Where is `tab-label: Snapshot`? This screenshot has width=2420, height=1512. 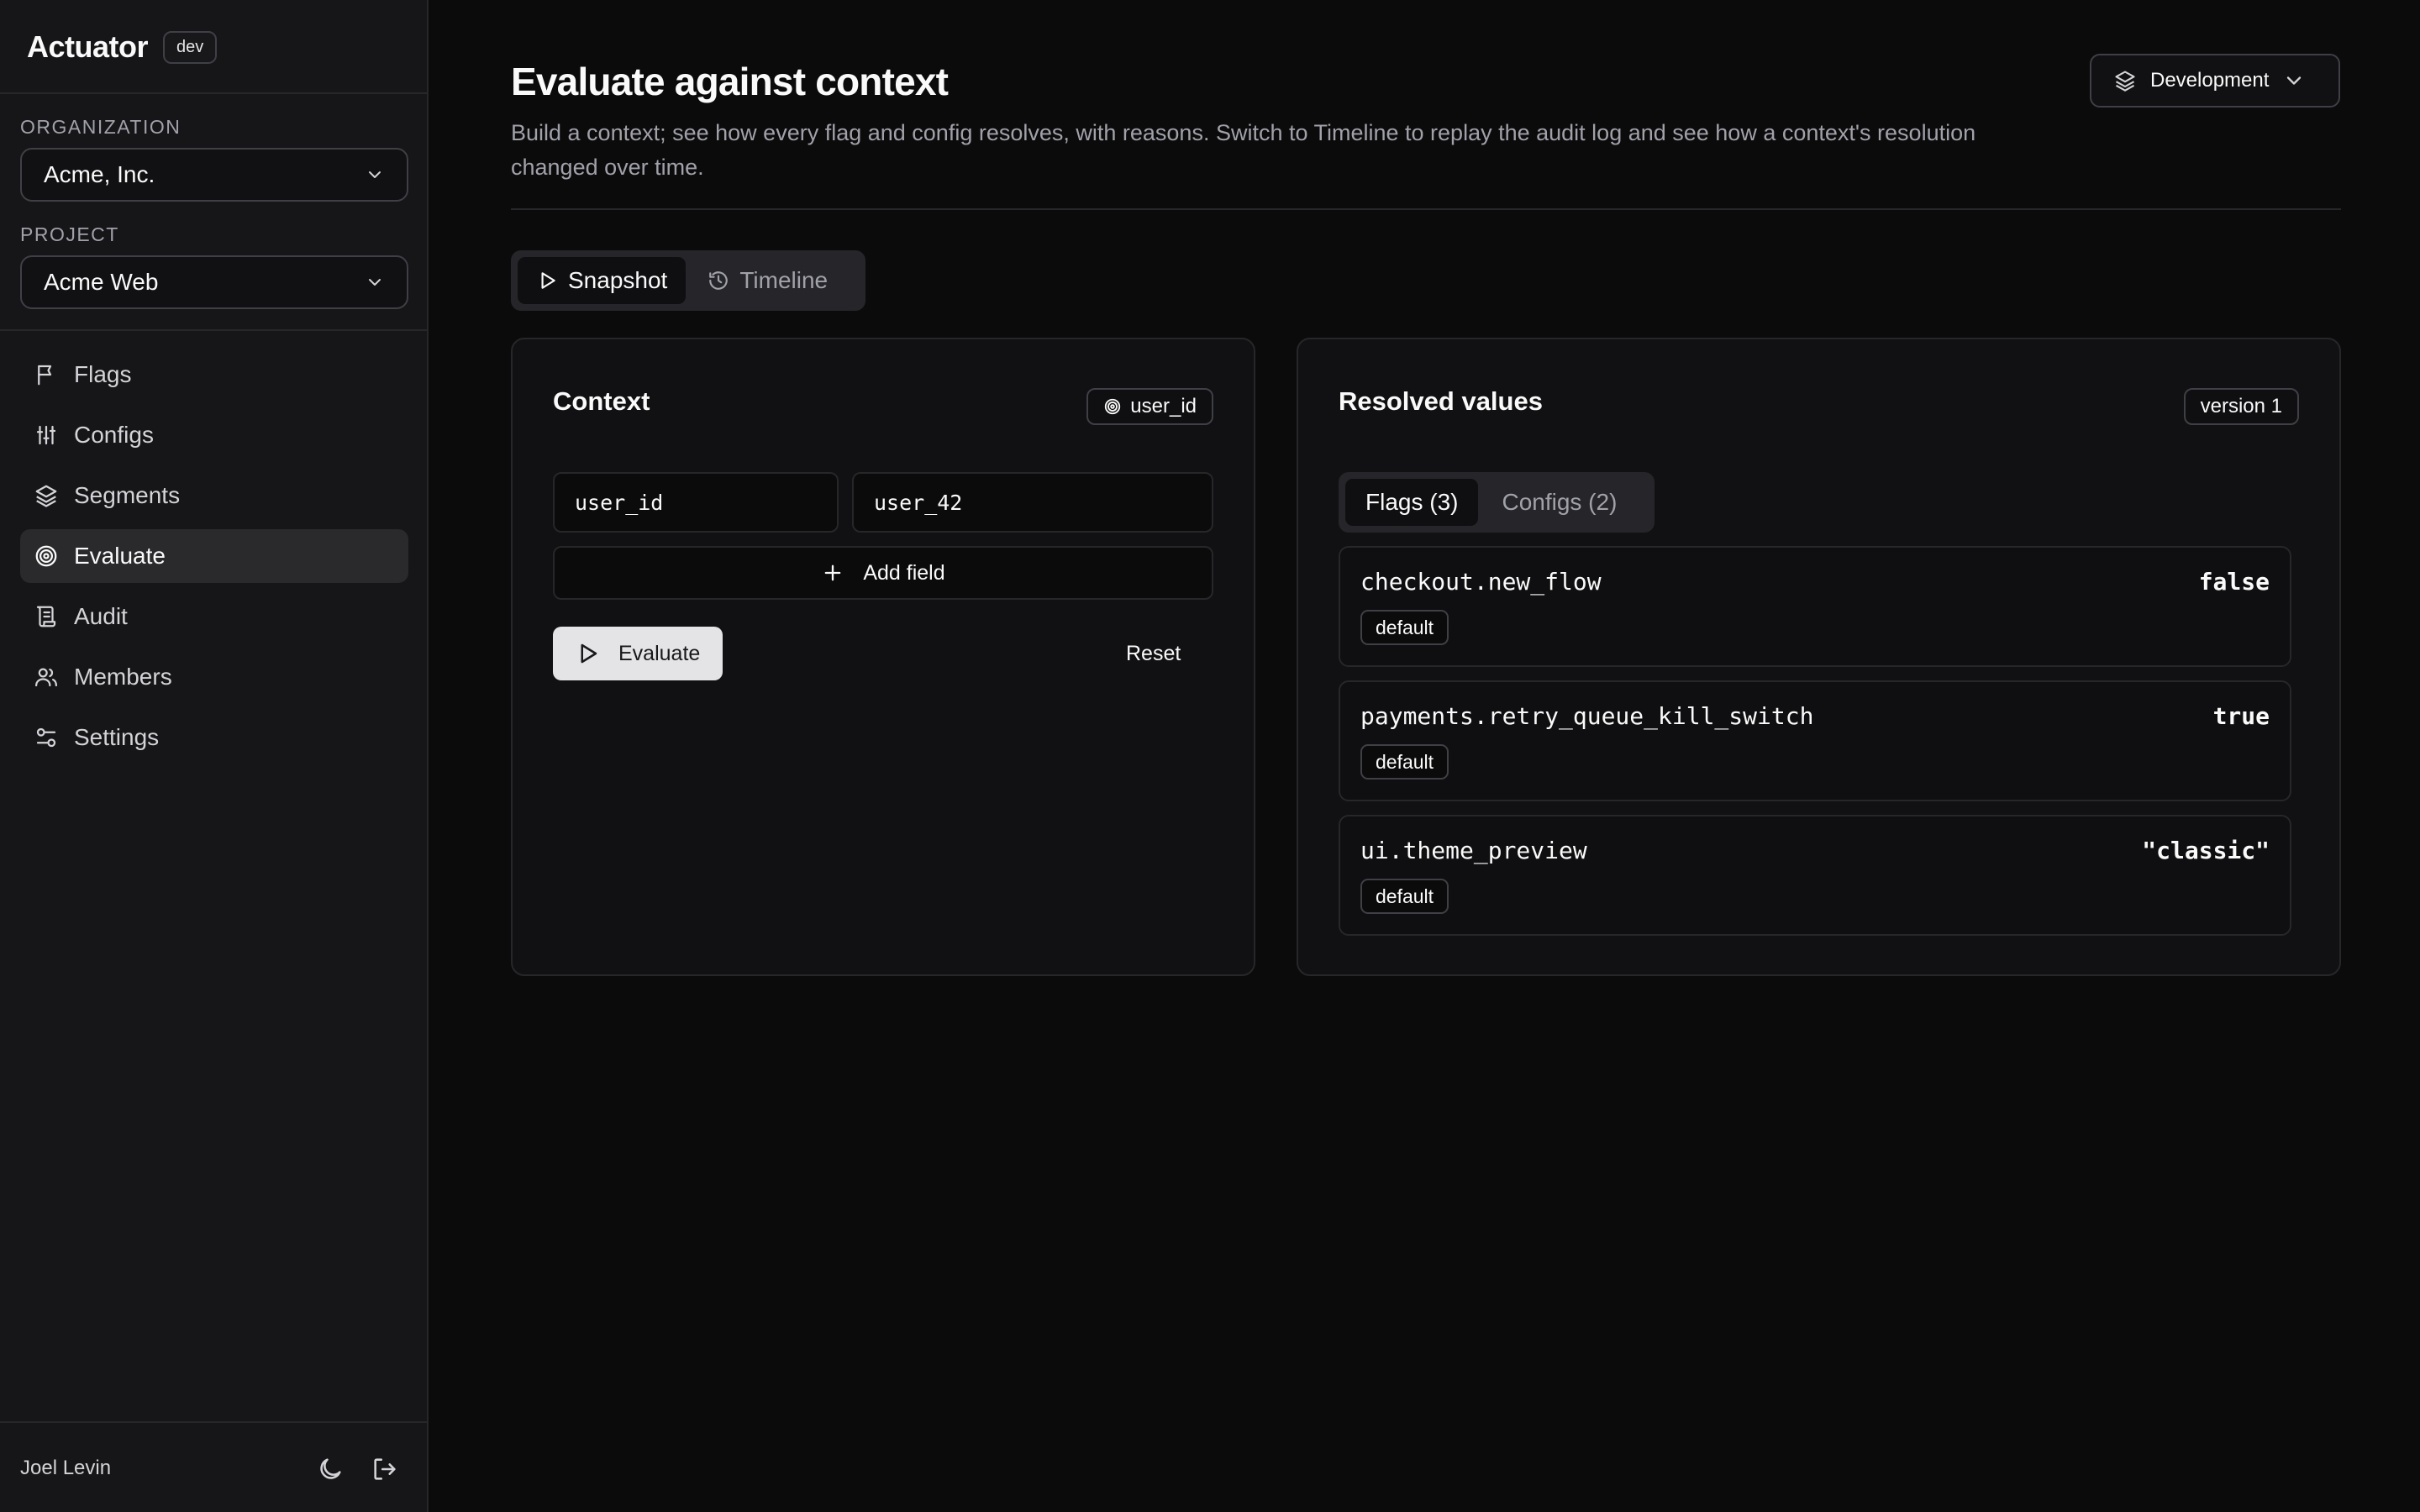
tab-label: Snapshot is located at coordinates (618, 280).